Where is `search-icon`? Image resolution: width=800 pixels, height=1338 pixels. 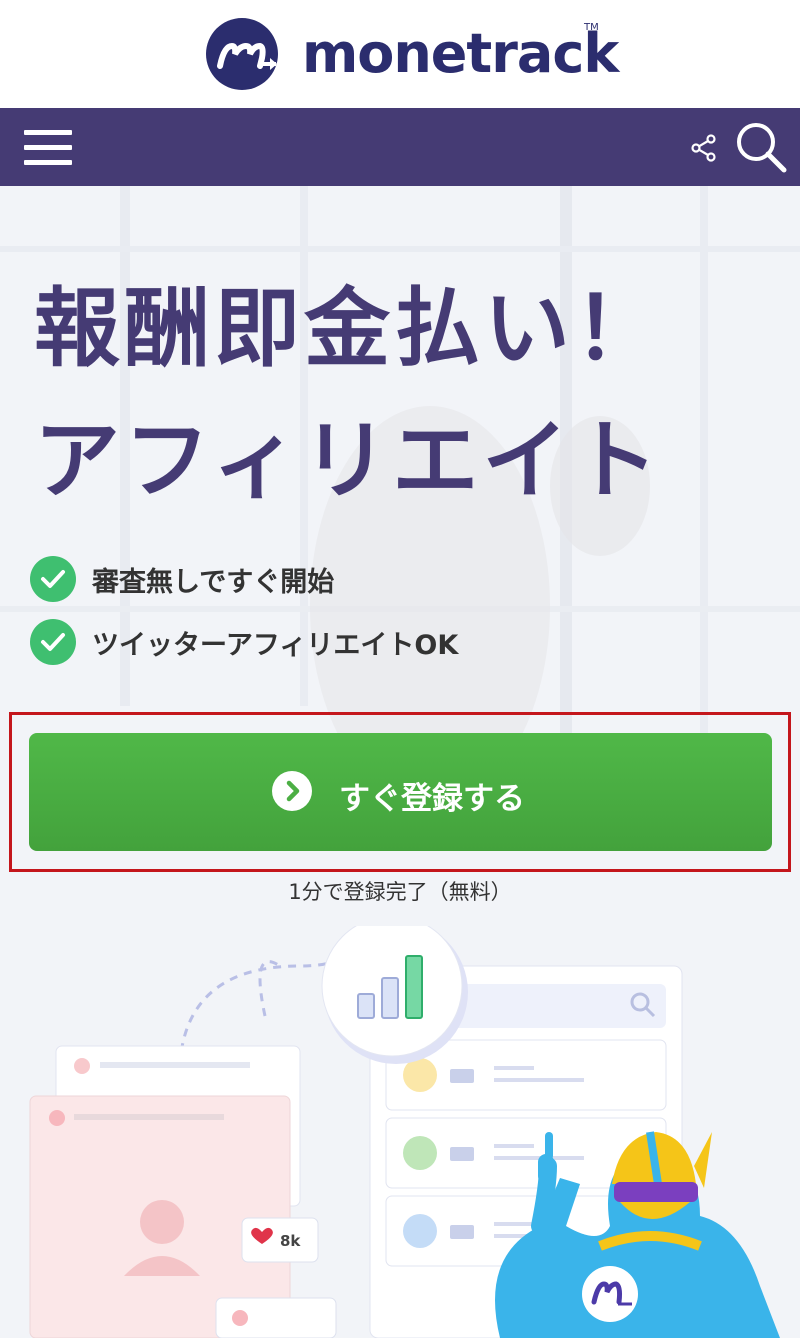
search-icon is located at coordinates (761, 147).